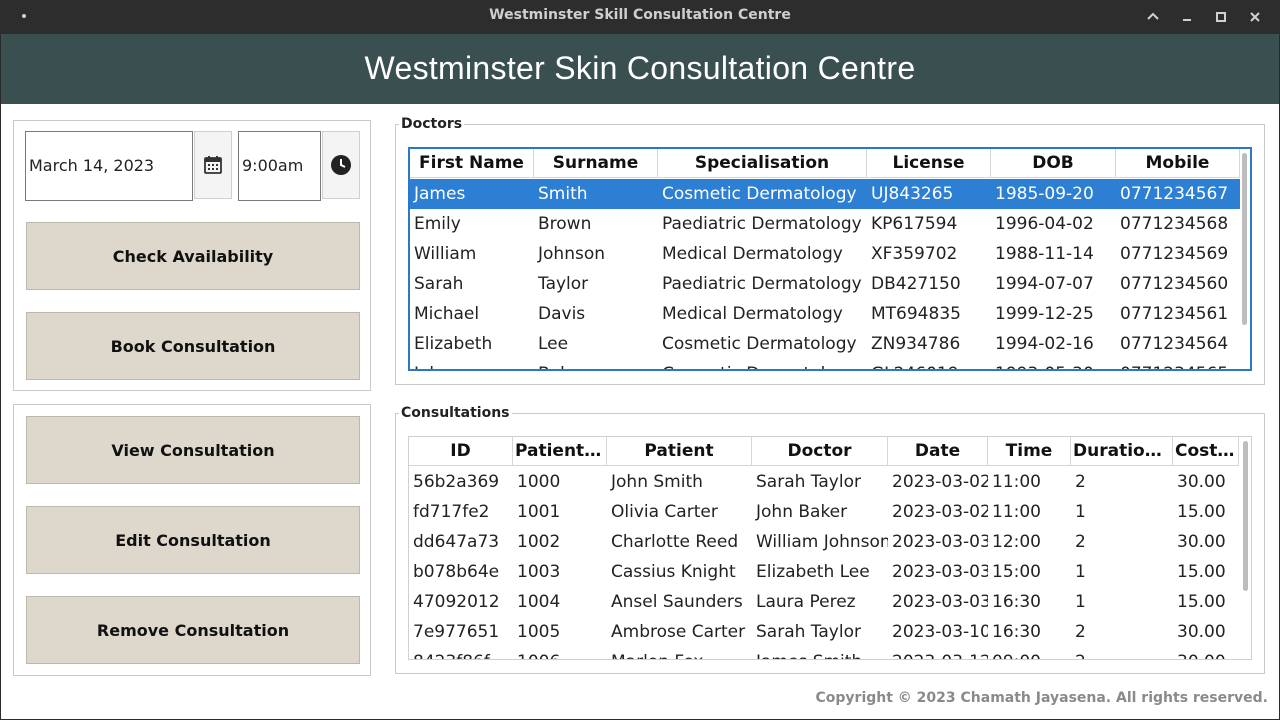 The height and width of the screenshot is (720, 1280). Describe the element at coordinates (456, 542) in the screenshot. I see `table-cell: dd647a73` at that location.